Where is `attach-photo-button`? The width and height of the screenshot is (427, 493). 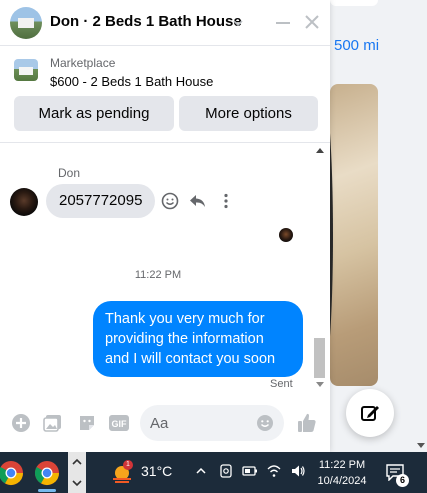
attach-photo-button is located at coordinates (53, 423).